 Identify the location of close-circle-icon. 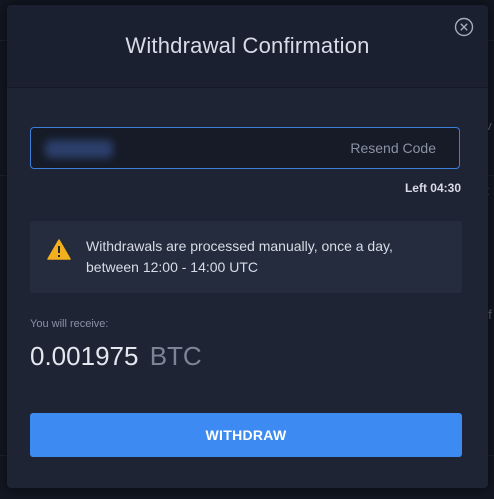
(464, 27).